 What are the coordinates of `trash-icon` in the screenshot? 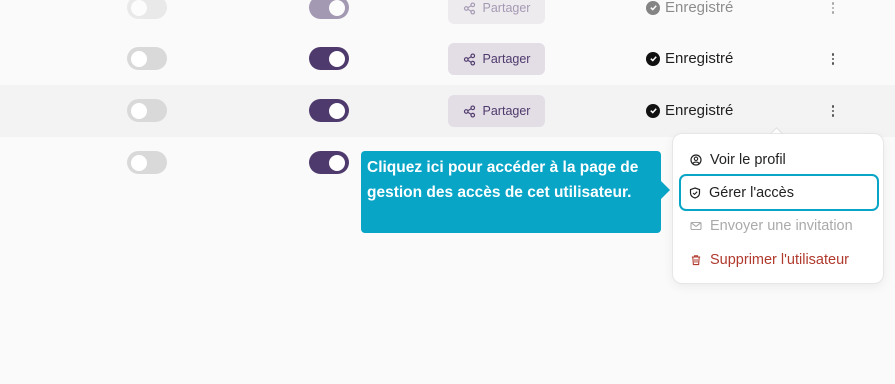 It's located at (696, 260).